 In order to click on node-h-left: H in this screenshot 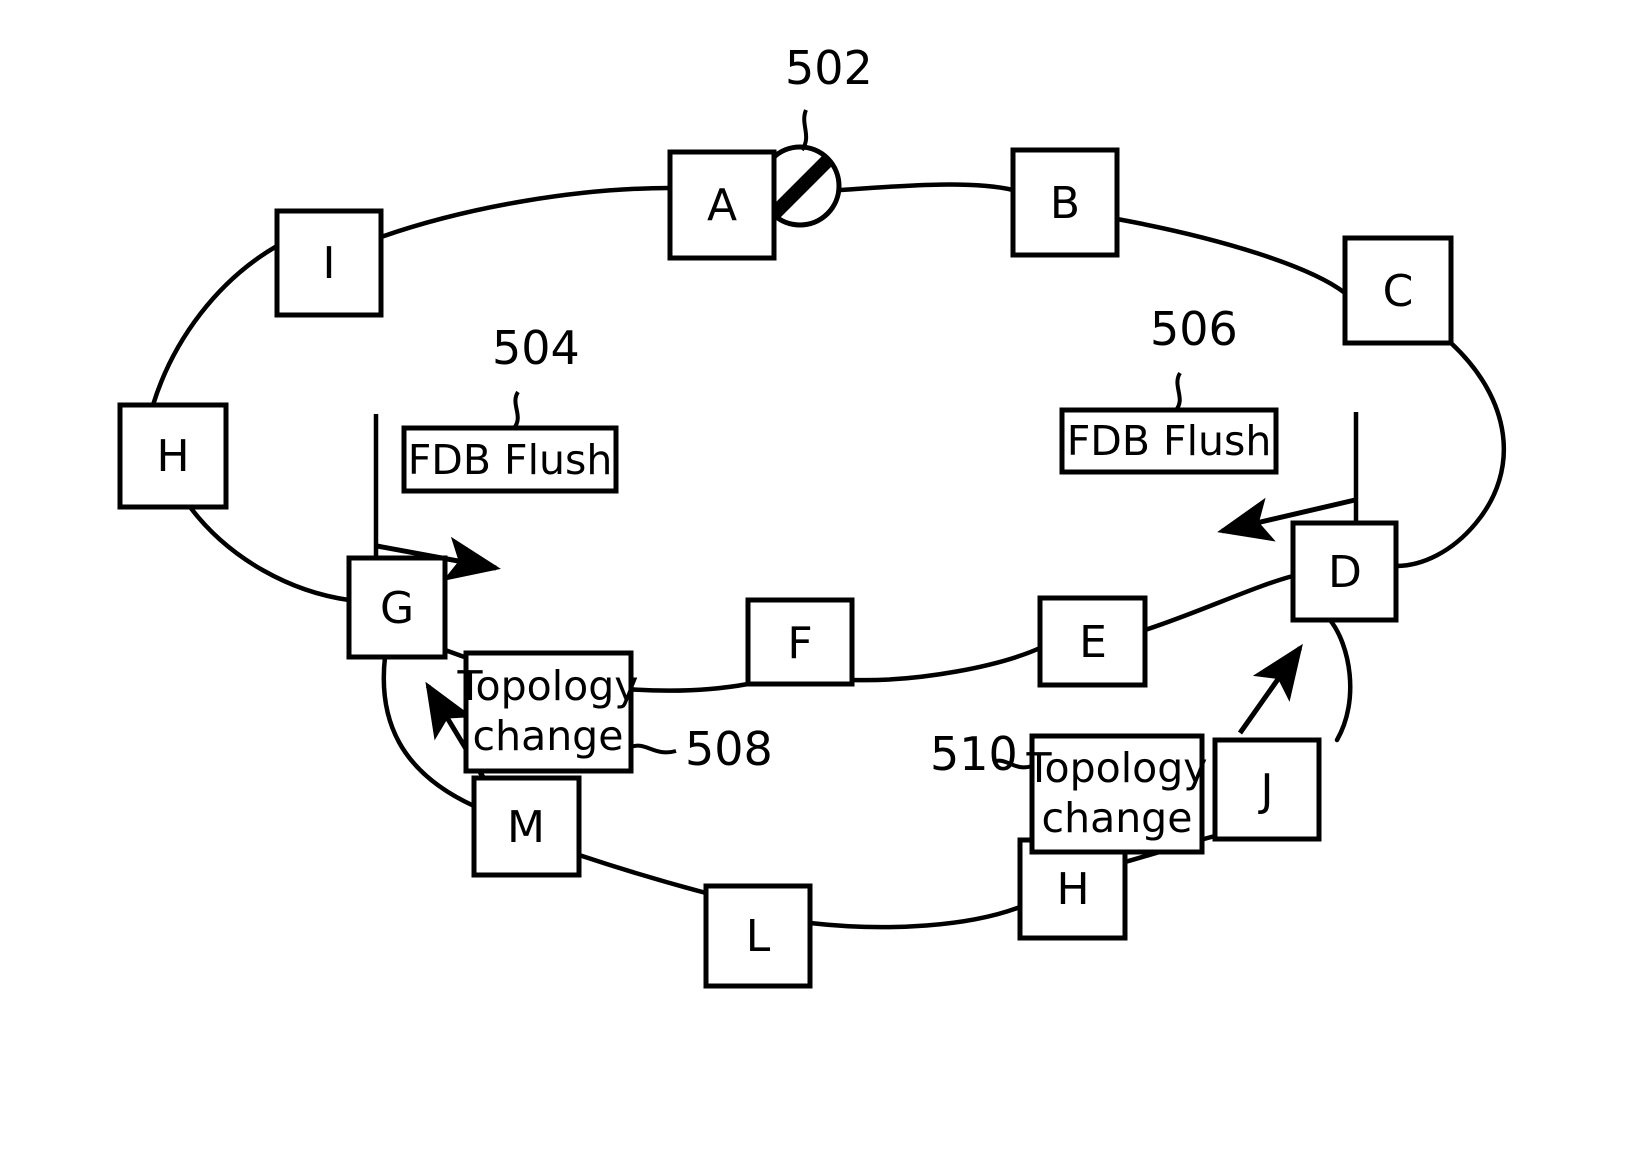, I will do `click(173, 456)`.